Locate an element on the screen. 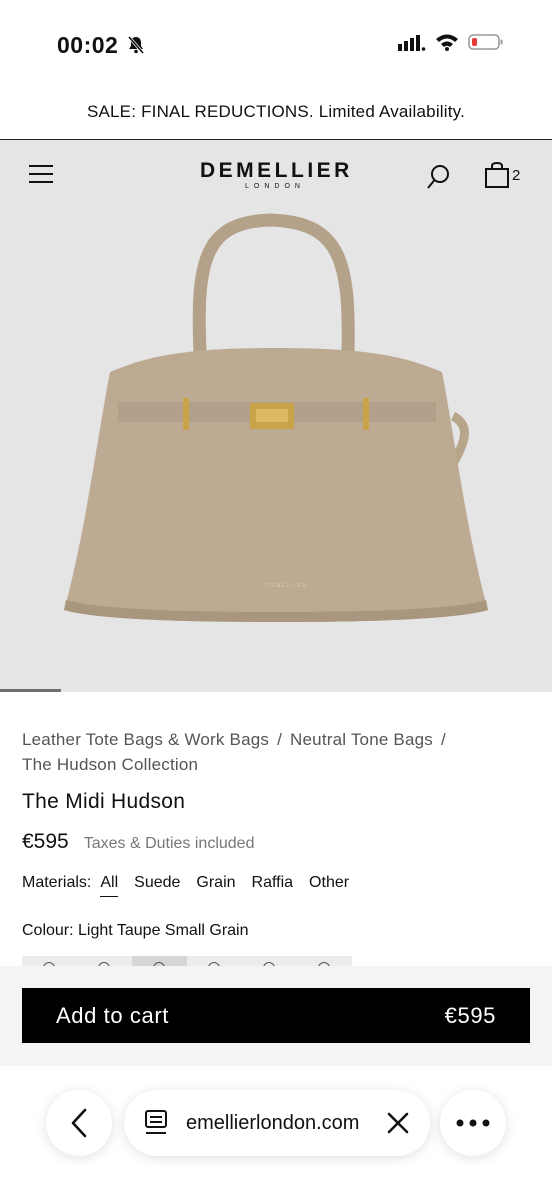 This screenshot has width=552, height=1200. back-icon is located at coordinates (79, 1123).